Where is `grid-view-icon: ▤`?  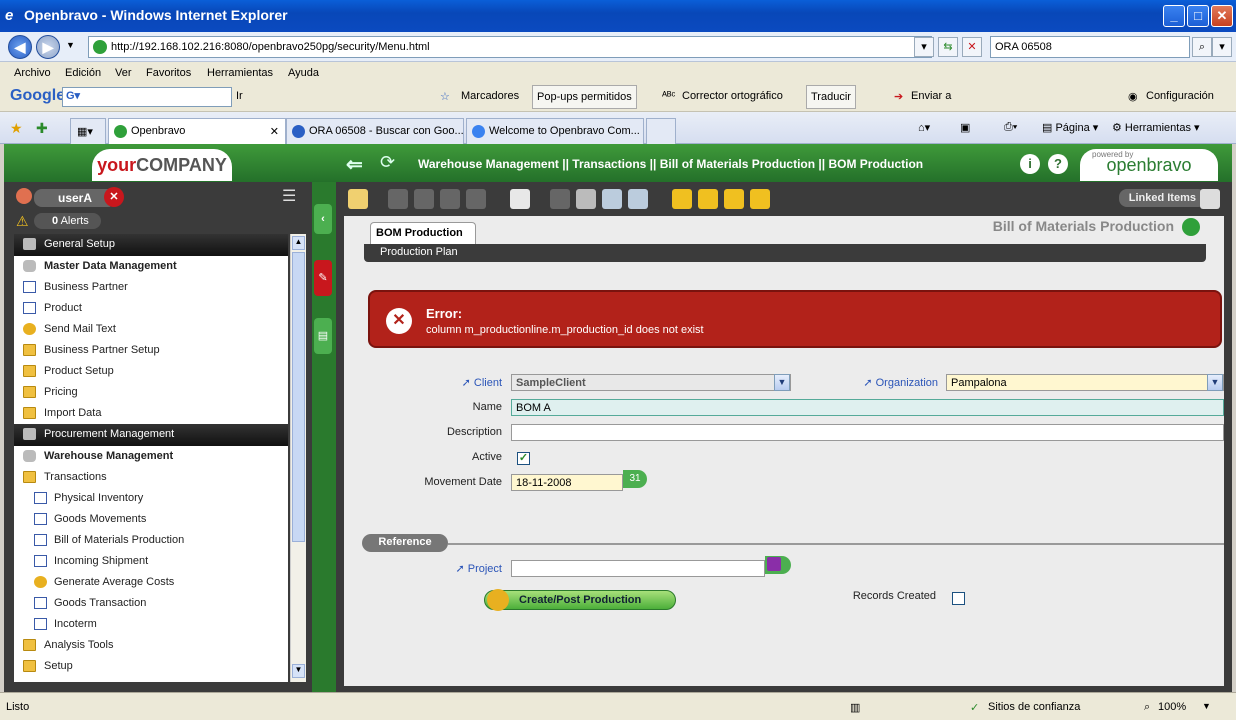 grid-view-icon: ▤ is located at coordinates (323, 336).